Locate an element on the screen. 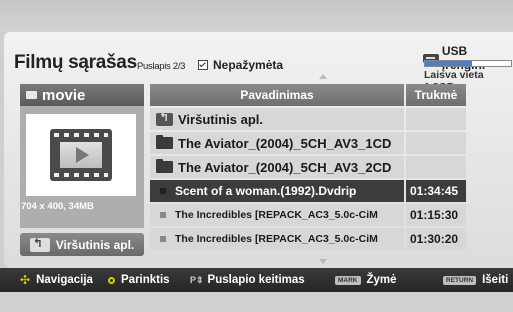  column-header-name: Pavadinimas is located at coordinates (277, 95).